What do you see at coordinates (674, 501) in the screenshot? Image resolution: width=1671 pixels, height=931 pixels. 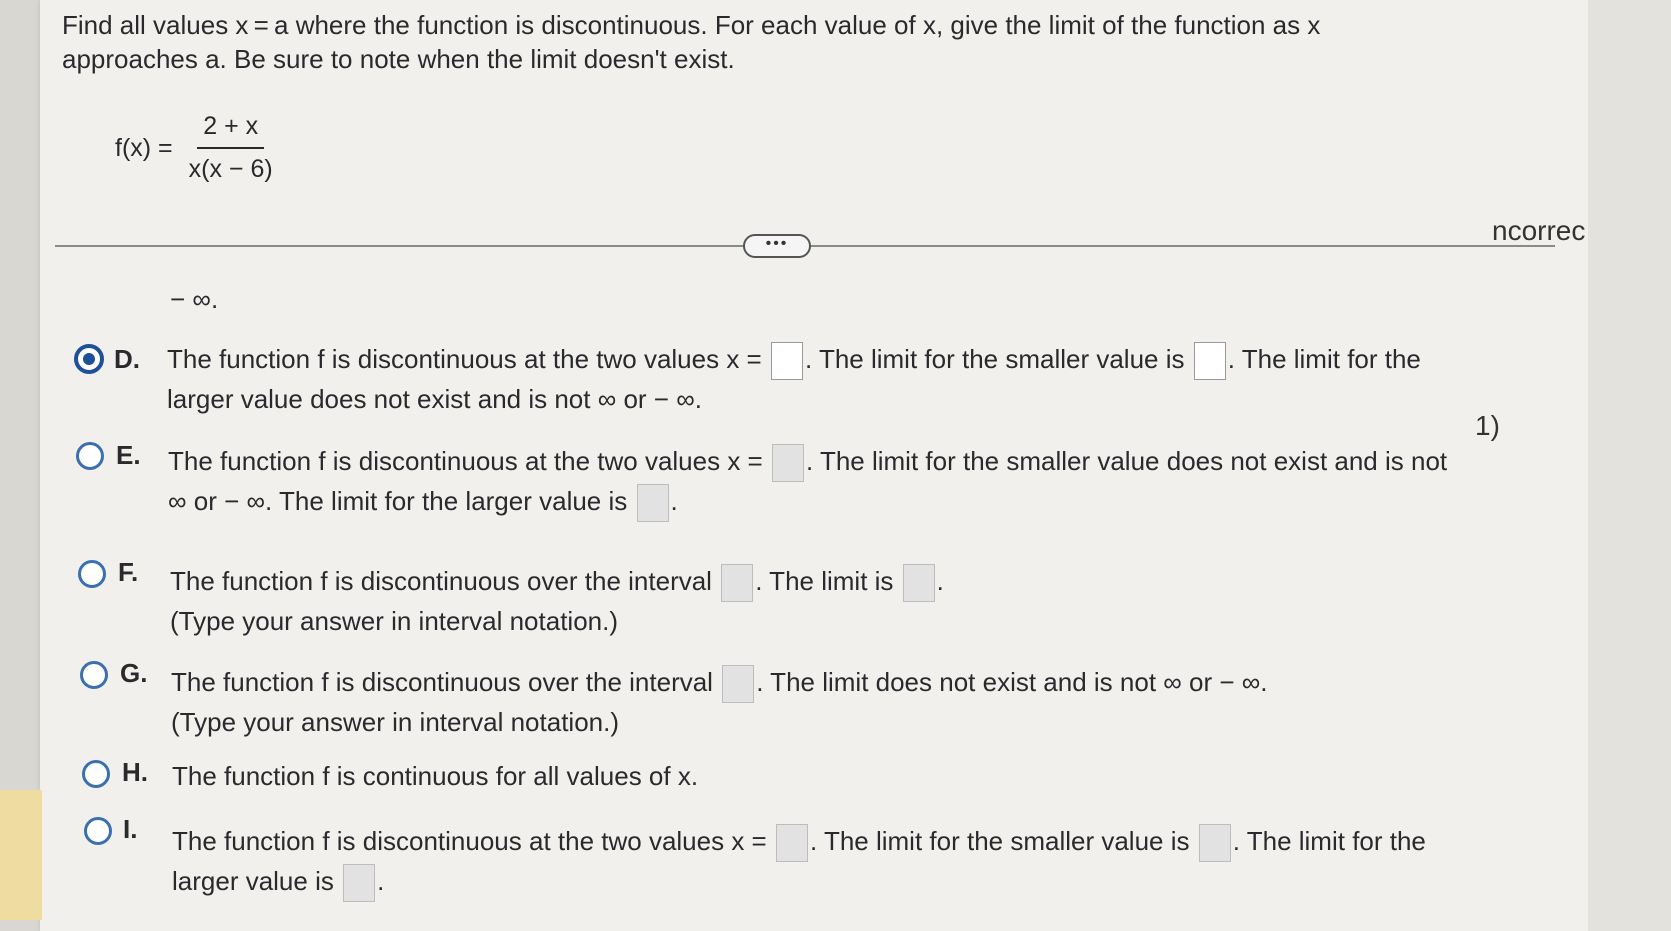 I see `option-e-text-4: .` at bounding box center [674, 501].